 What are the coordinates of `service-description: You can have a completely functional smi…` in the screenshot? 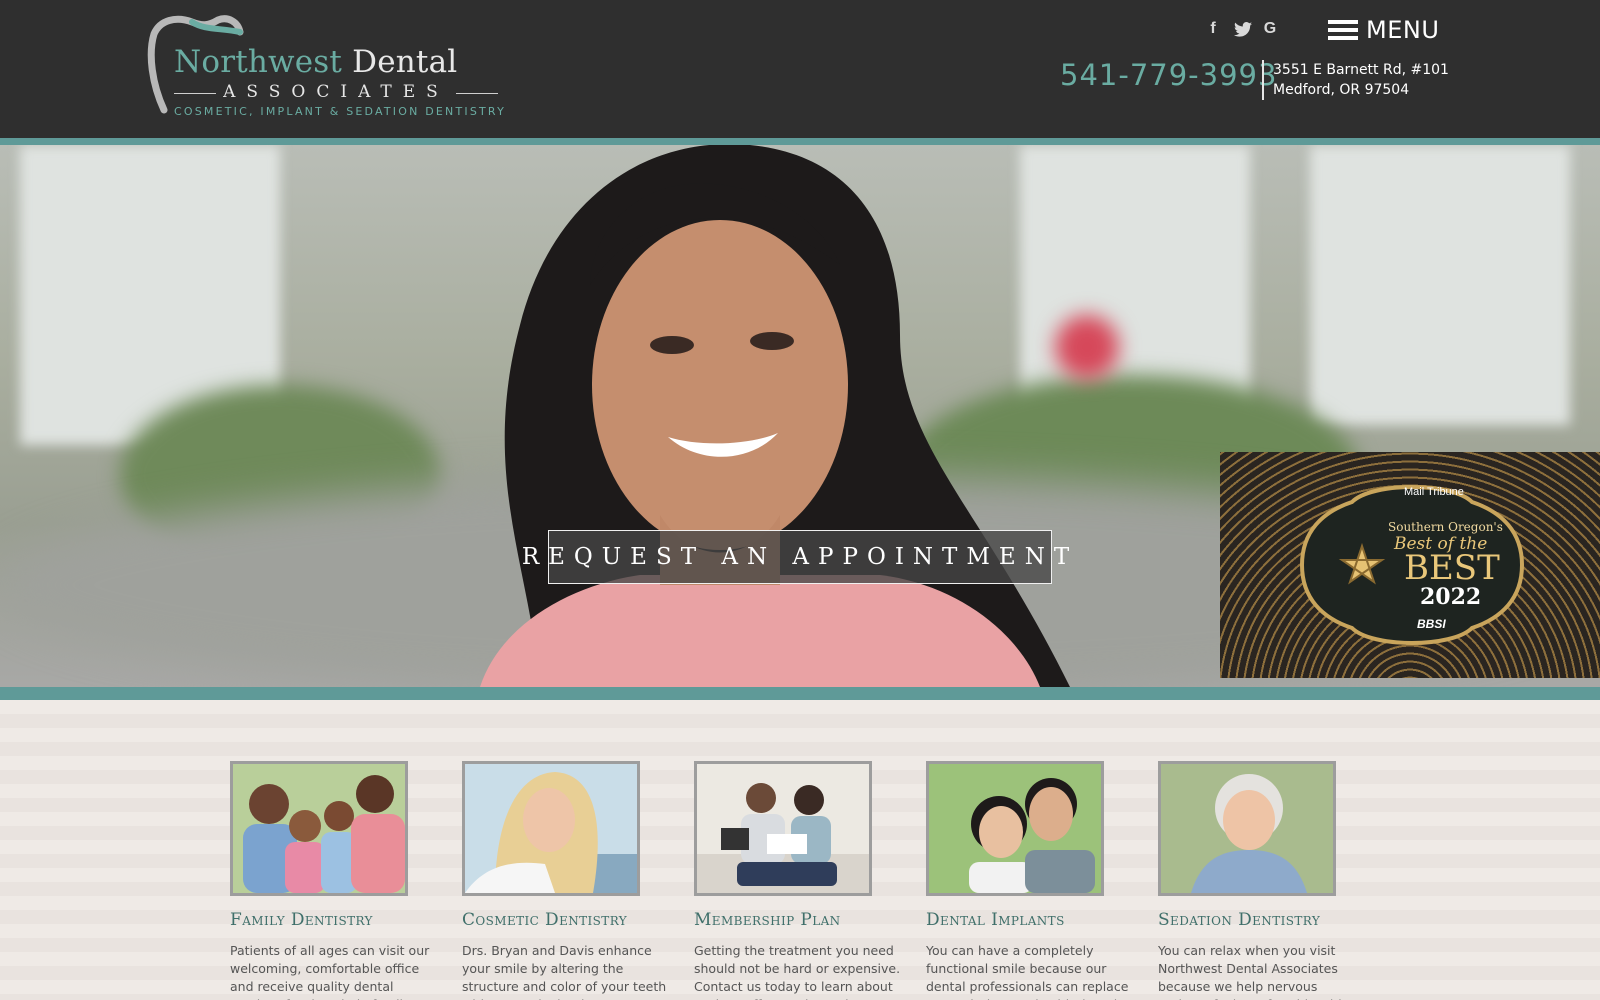 It's located at (1027, 971).